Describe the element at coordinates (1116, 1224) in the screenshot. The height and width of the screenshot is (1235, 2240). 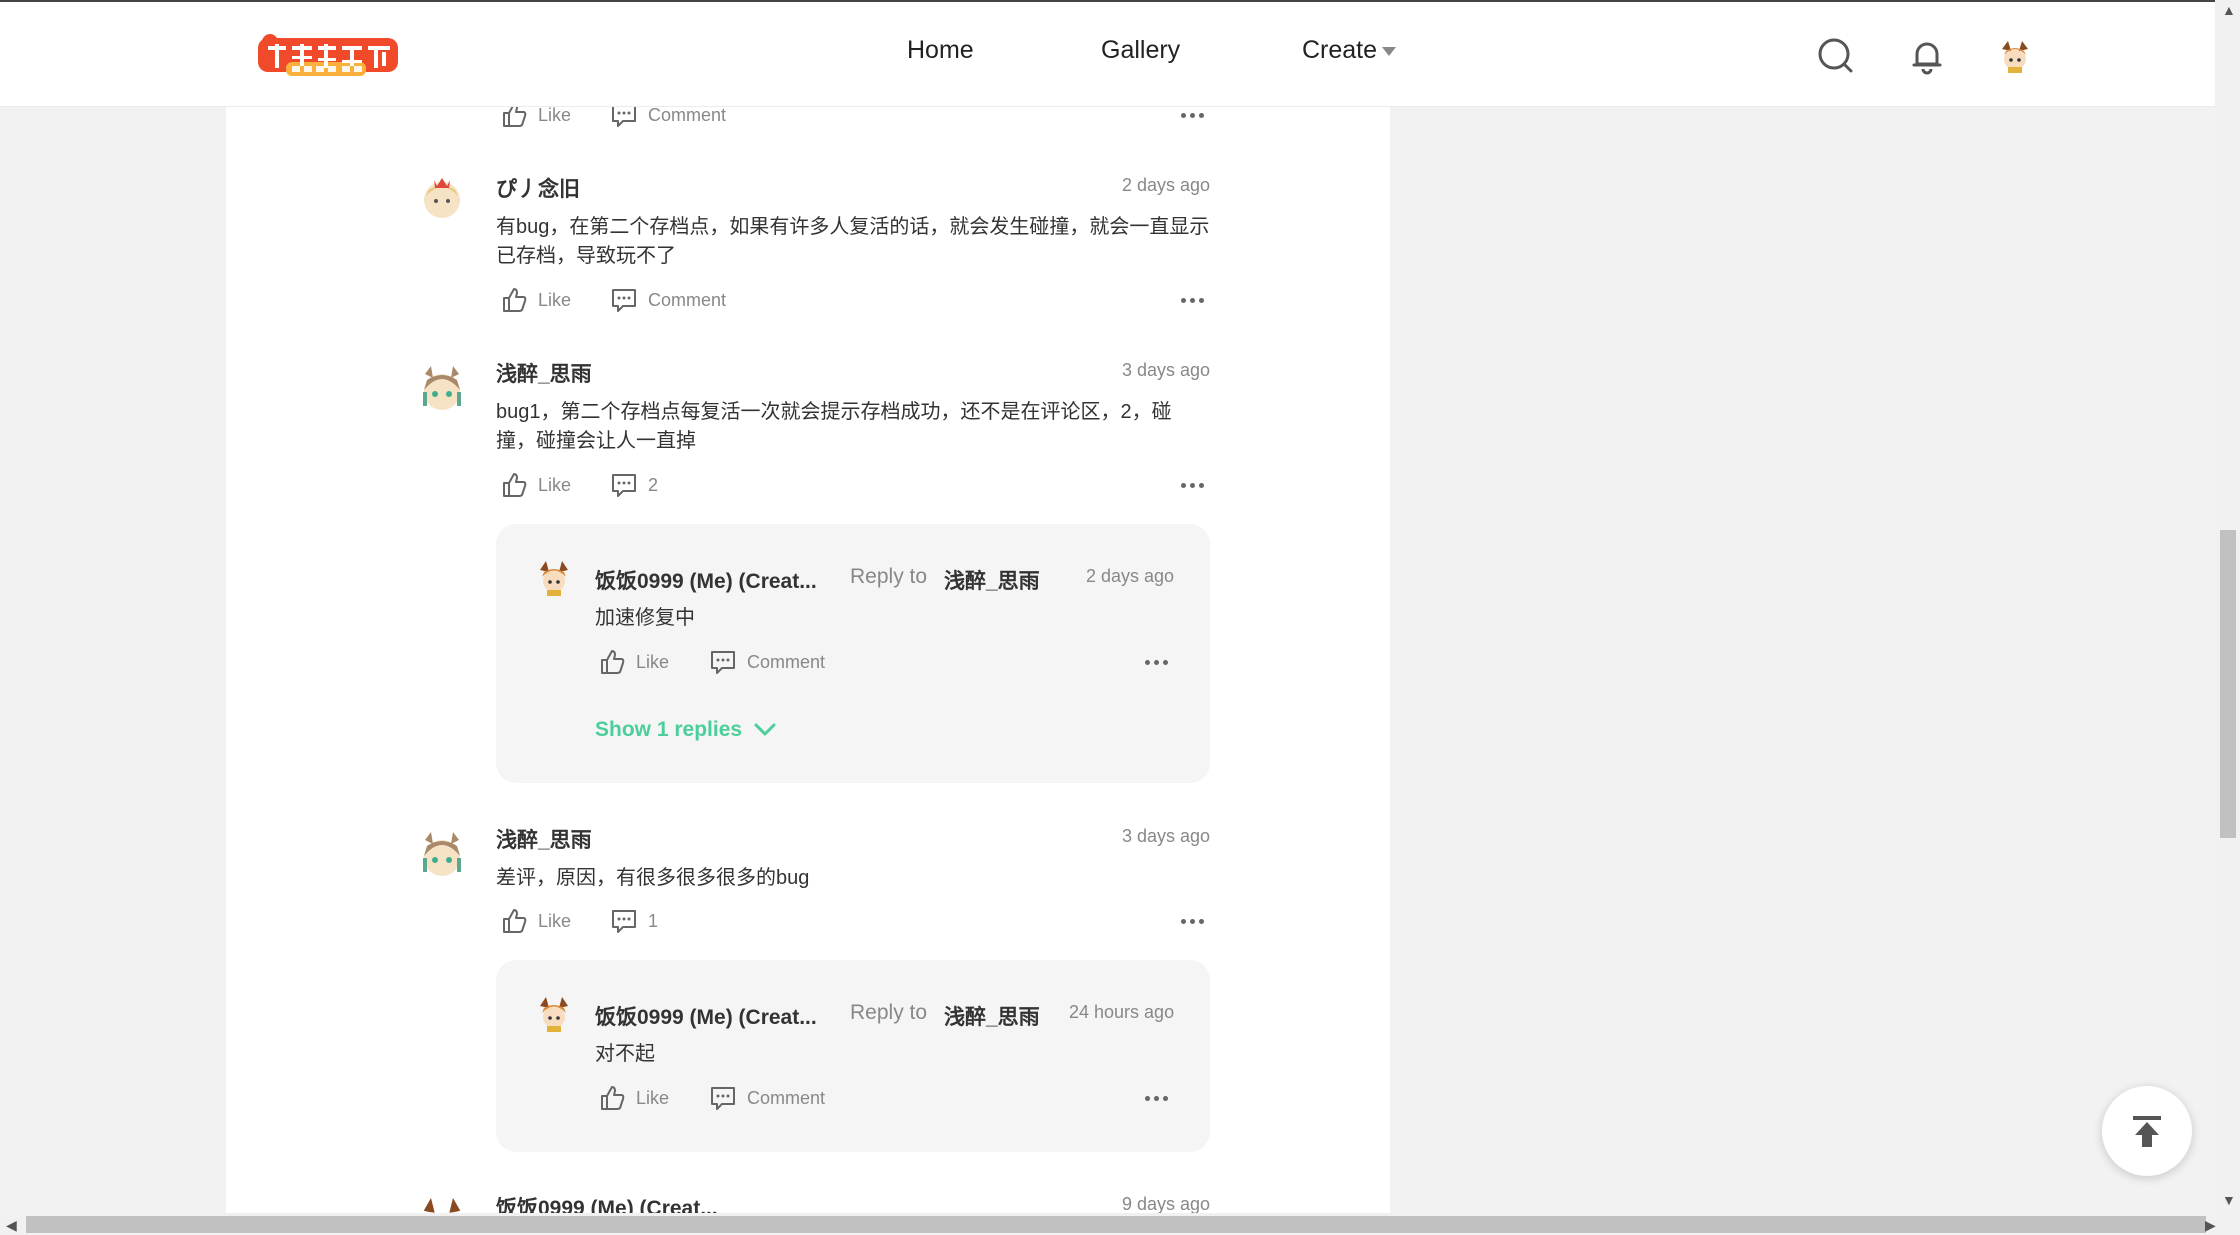
I see `horizontal-scroll-thumb` at that location.